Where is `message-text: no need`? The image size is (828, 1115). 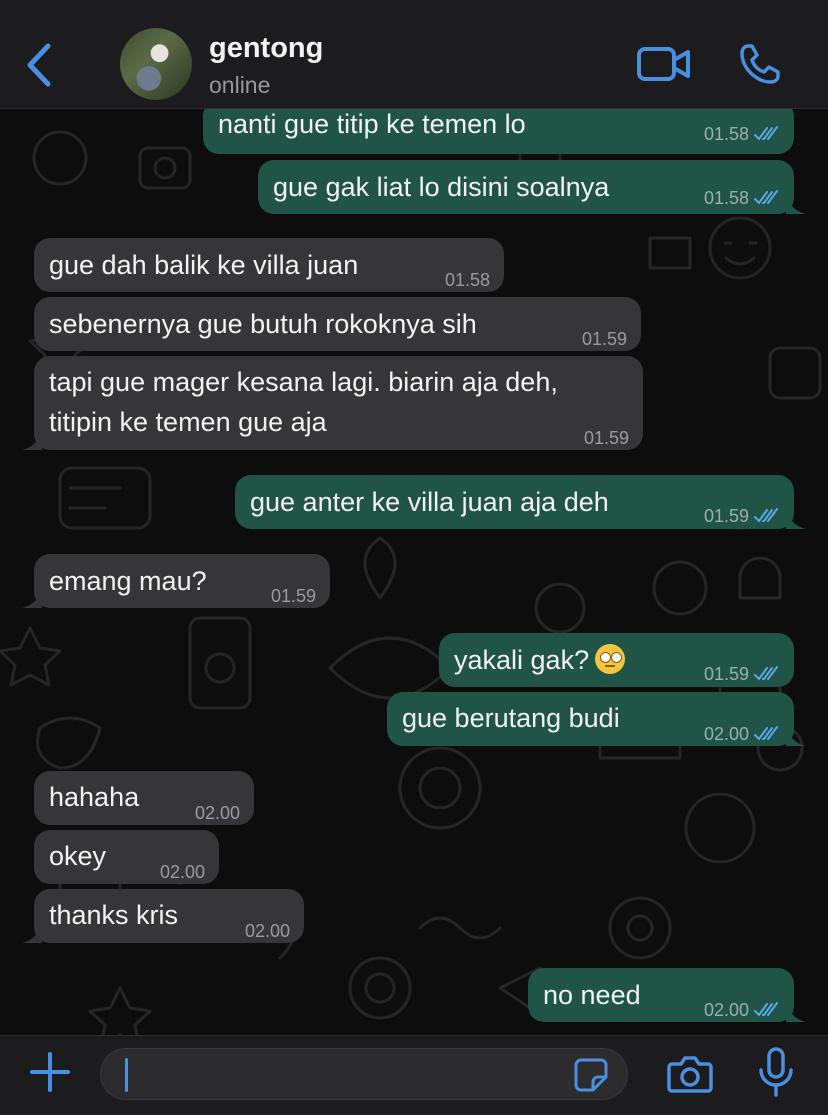 message-text: no need is located at coordinates (592, 995).